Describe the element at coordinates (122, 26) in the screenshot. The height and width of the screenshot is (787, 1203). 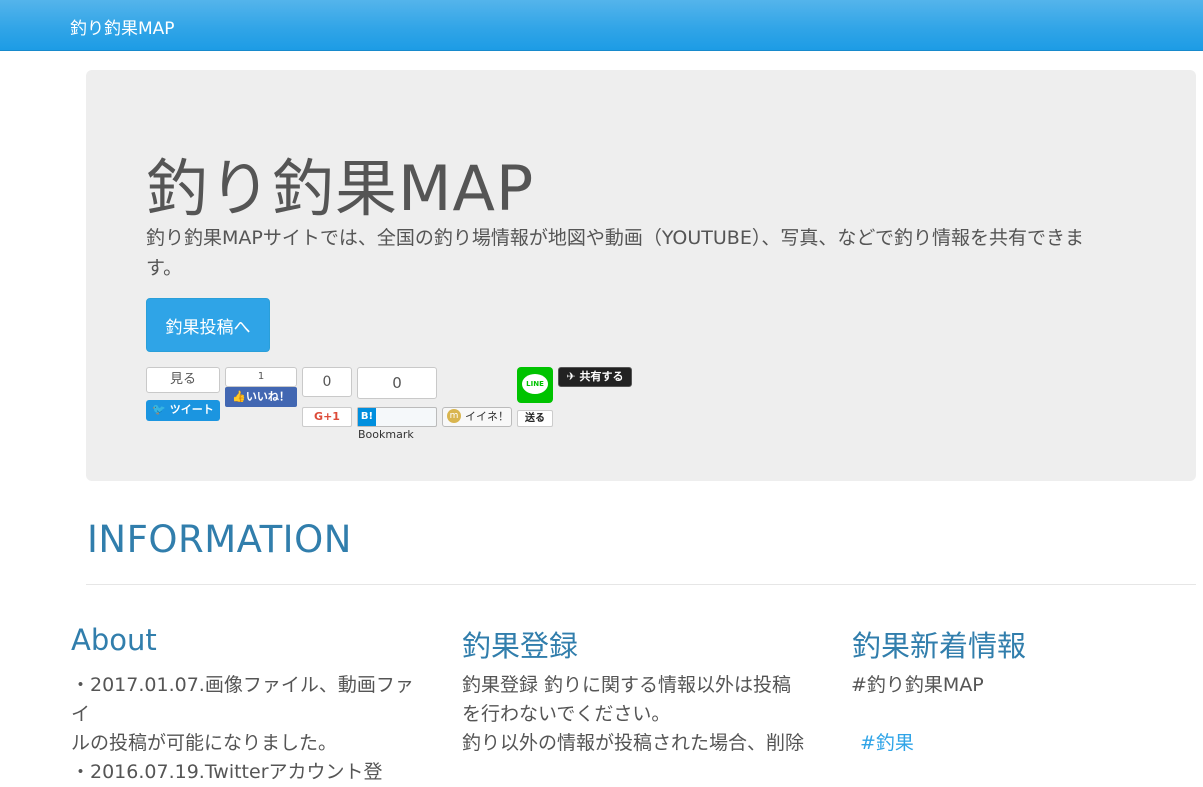
I see `navbar-brand: 釣り釣果MAP` at that location.